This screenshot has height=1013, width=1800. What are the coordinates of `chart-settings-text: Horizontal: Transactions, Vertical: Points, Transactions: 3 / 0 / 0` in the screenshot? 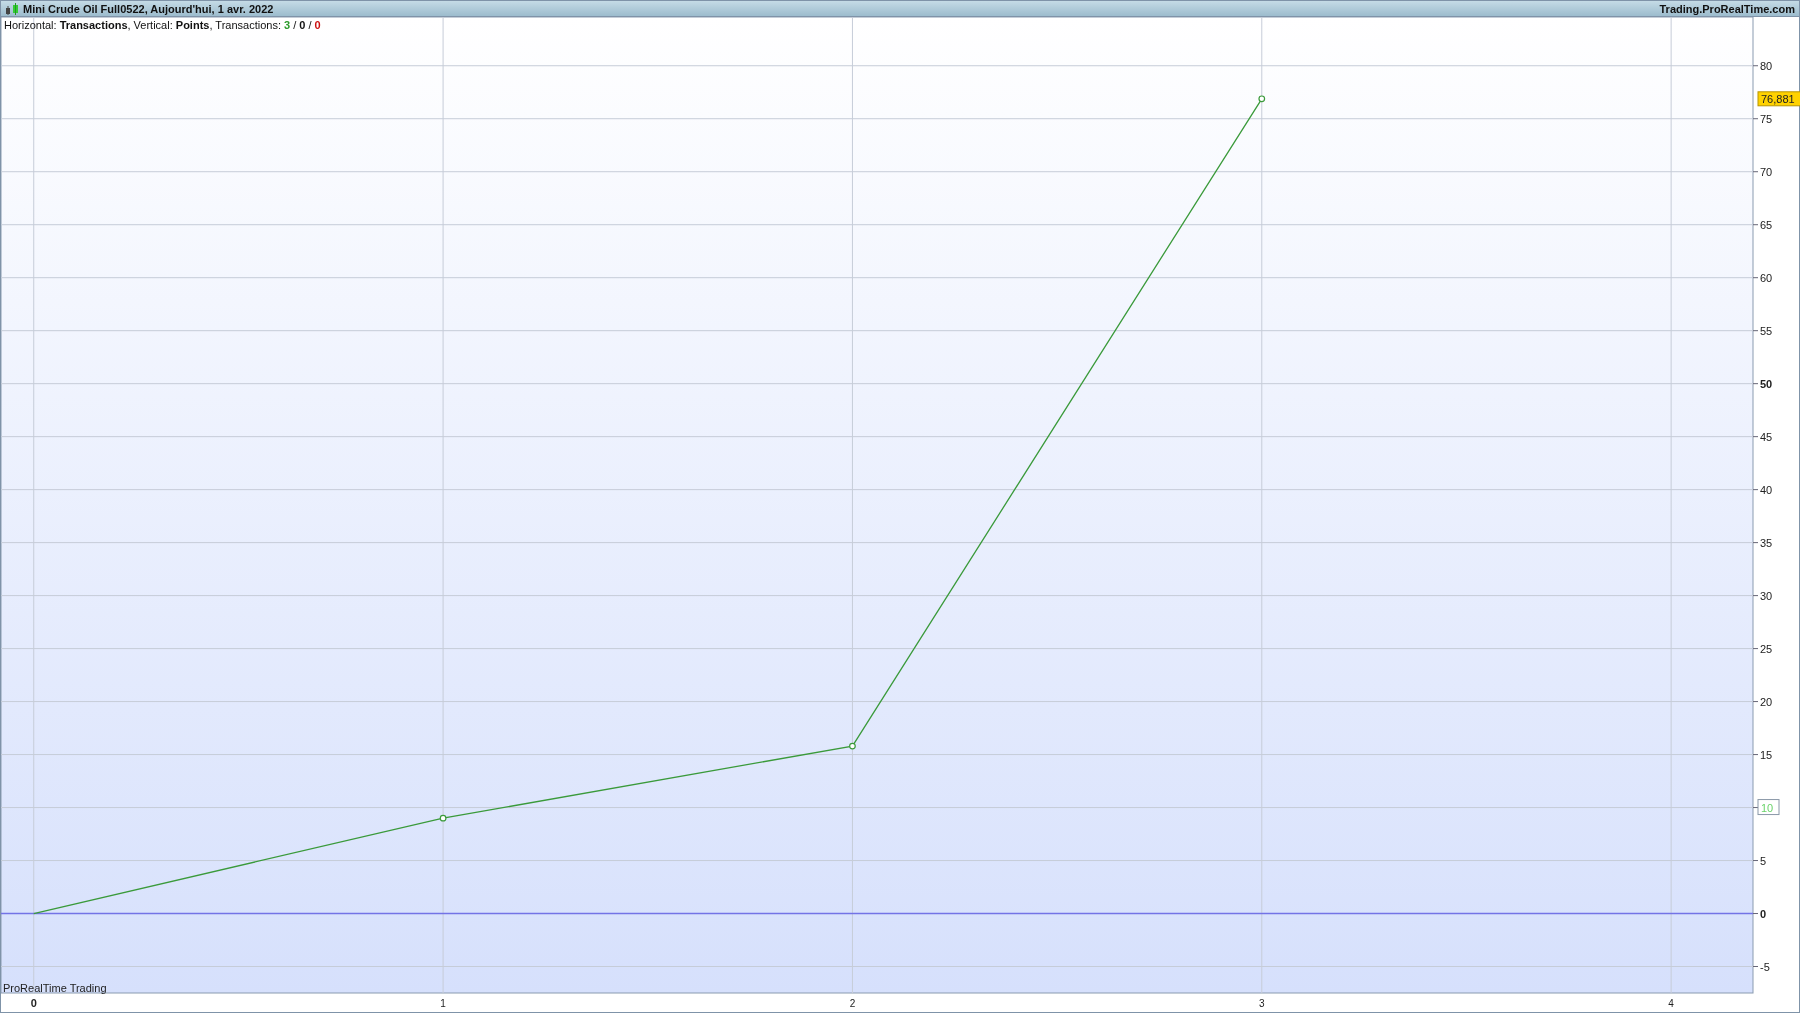 It's located at (162, 25).